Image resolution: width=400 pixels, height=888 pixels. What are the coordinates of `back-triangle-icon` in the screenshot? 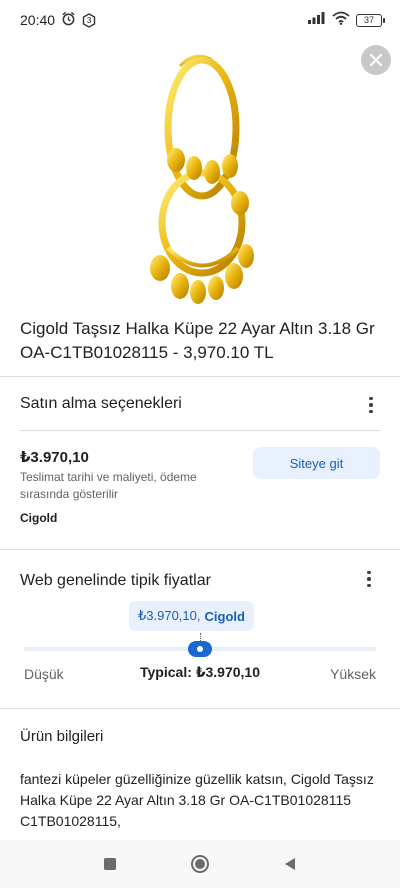 It's located at (290, 864).